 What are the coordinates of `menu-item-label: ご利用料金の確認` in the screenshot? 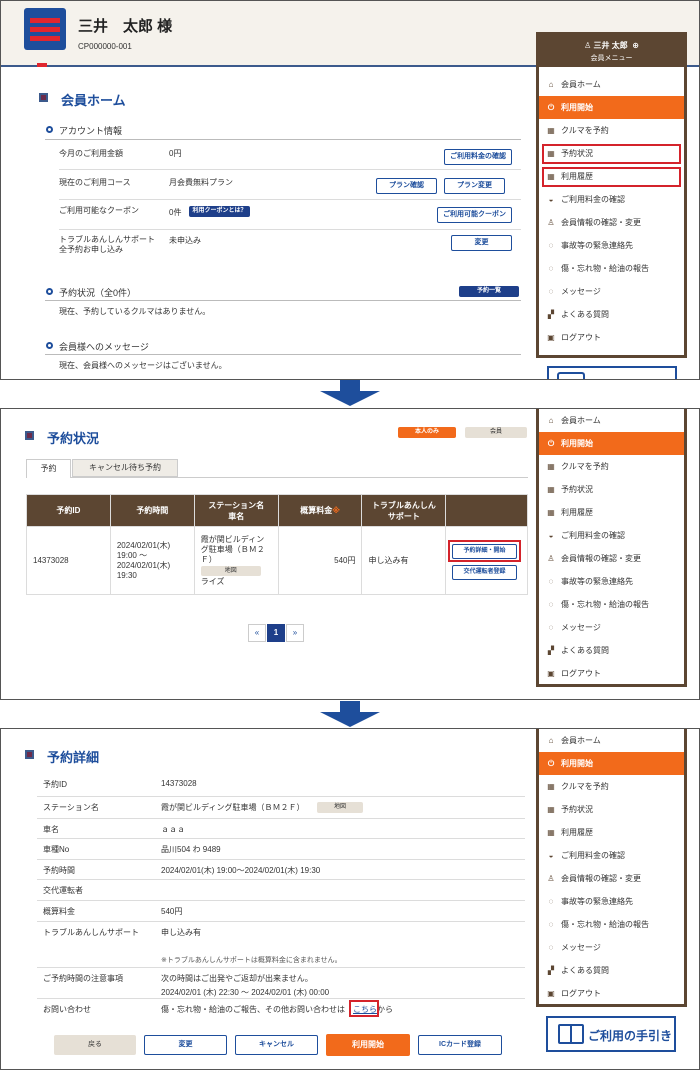 It's located at (593, 855).